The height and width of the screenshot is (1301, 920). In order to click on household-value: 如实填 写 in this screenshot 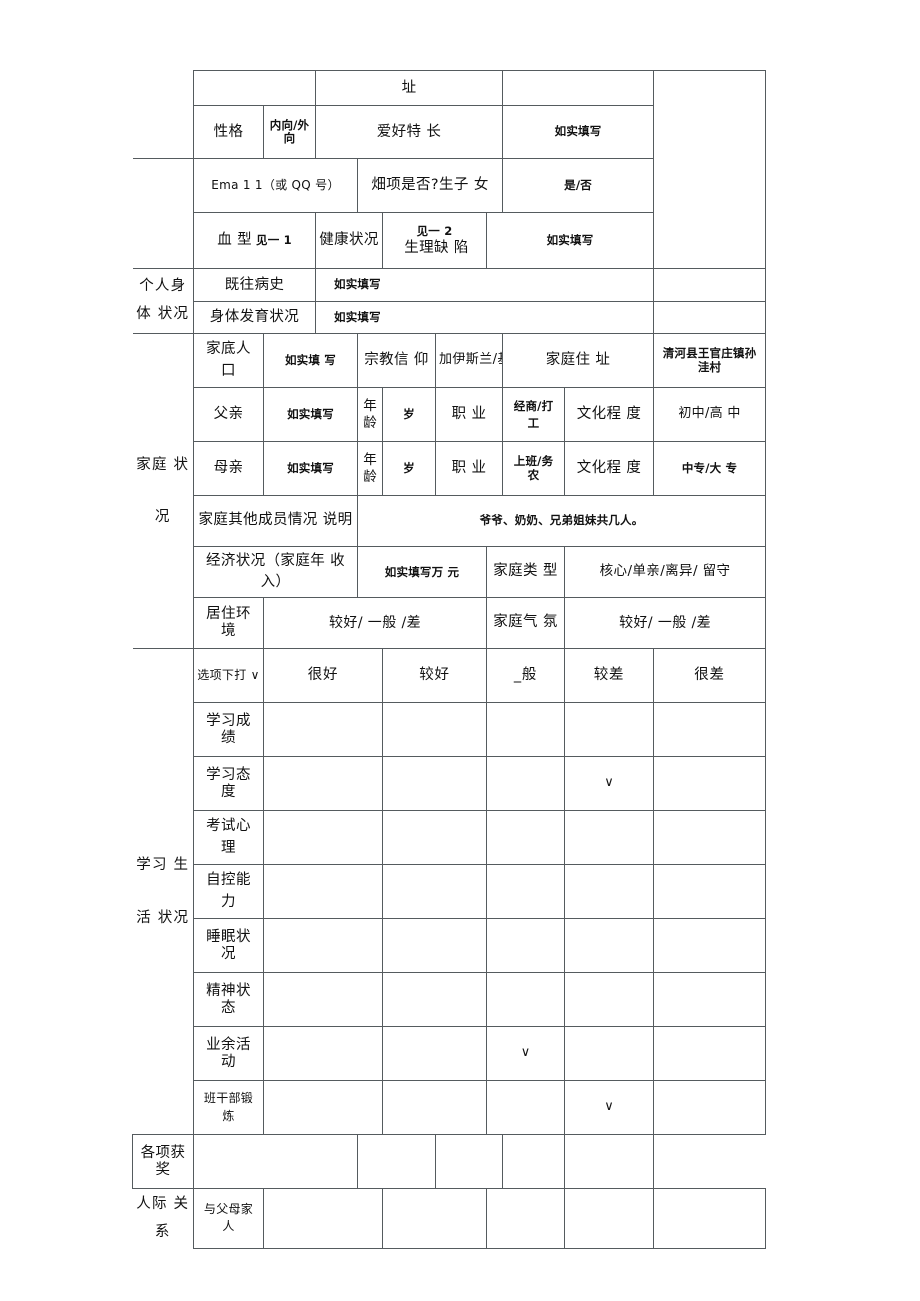, I will do `click(310, 359)`.